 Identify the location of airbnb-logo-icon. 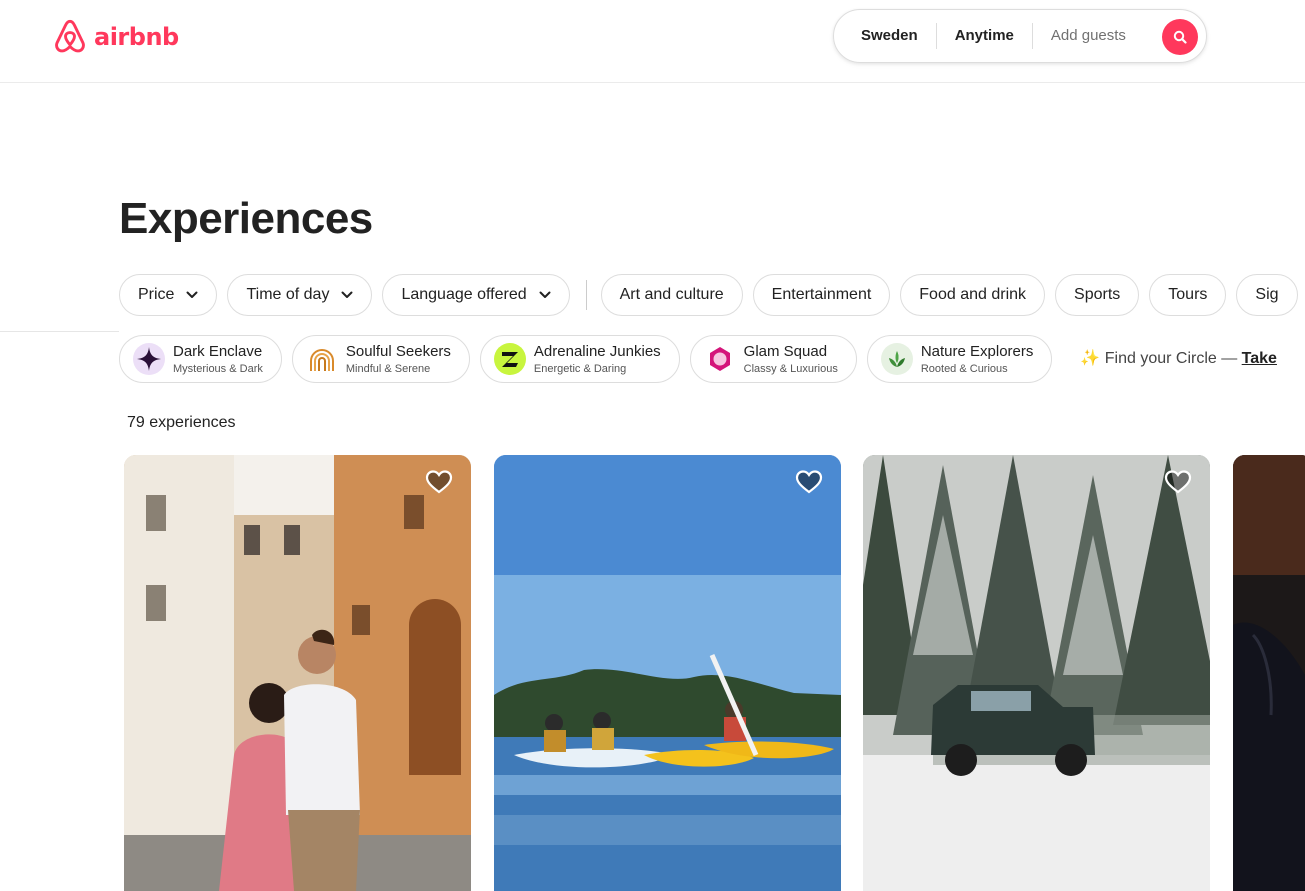
(70, 36).